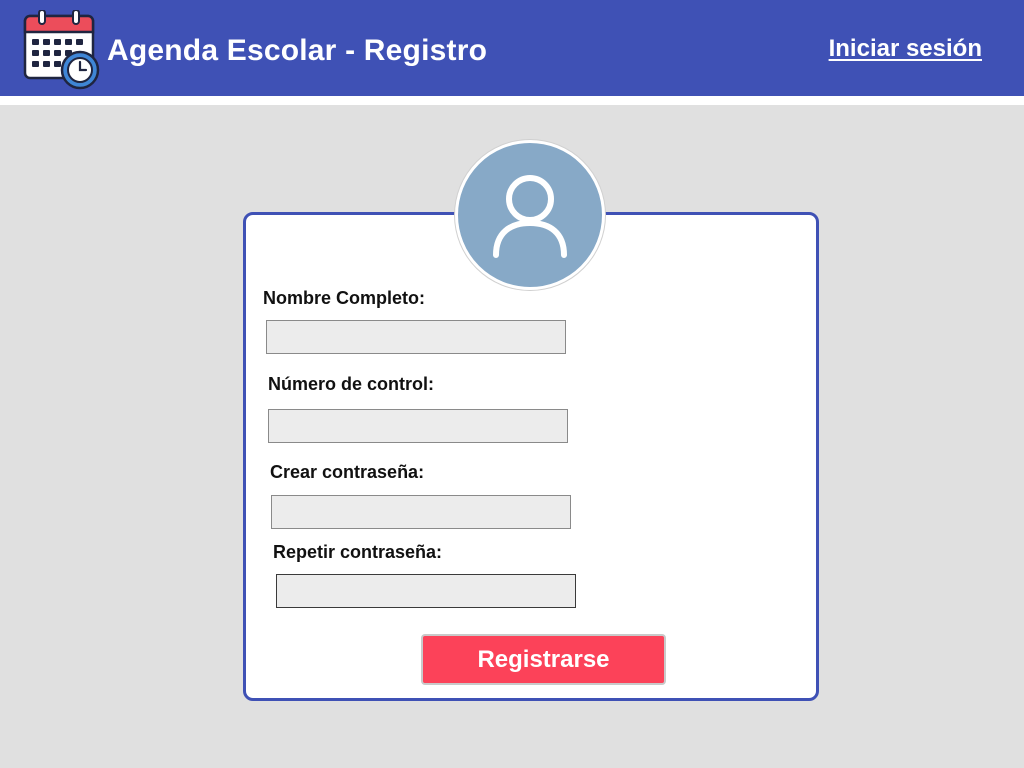 The image size is (1024, 768). I want to click on control-number-label: Número de control:, so click(351, 384).